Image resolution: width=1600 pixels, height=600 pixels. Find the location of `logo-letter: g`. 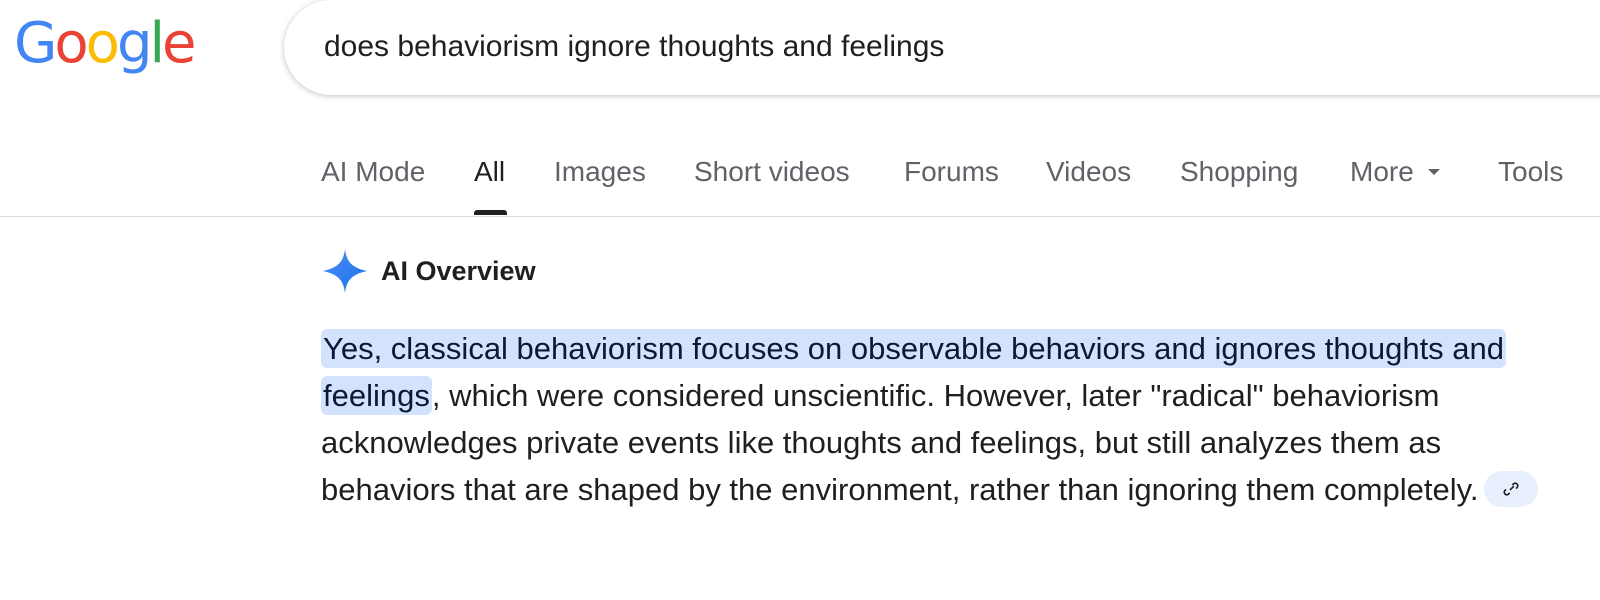

logo-letter: g is located at coordinates (134, 43).